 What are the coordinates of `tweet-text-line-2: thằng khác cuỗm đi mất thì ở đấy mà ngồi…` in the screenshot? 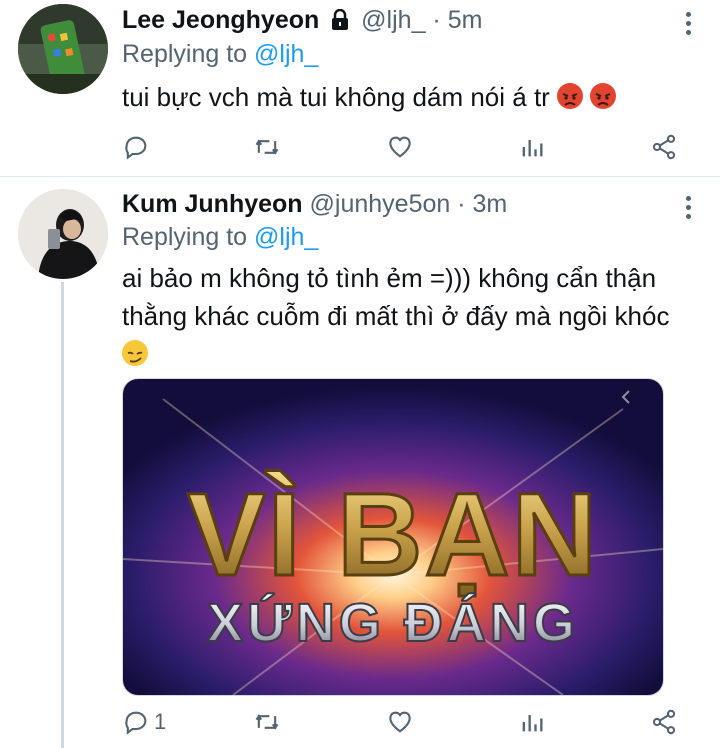 It's located at (396, 316).